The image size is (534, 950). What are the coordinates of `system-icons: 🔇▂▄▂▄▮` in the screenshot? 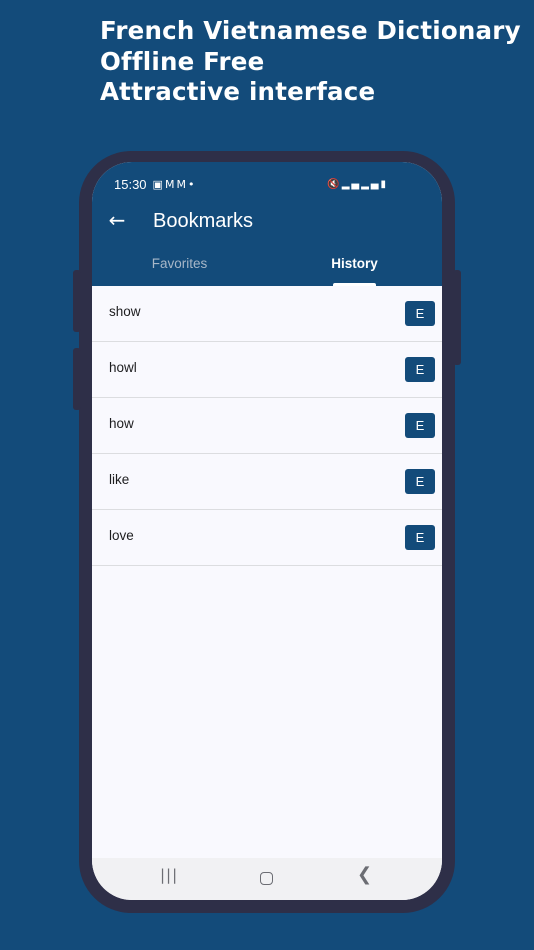 It's located at (357, 184).